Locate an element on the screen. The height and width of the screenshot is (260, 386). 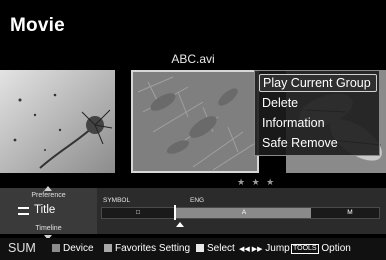
thumbnail-current is located at coordinates (195, 121).